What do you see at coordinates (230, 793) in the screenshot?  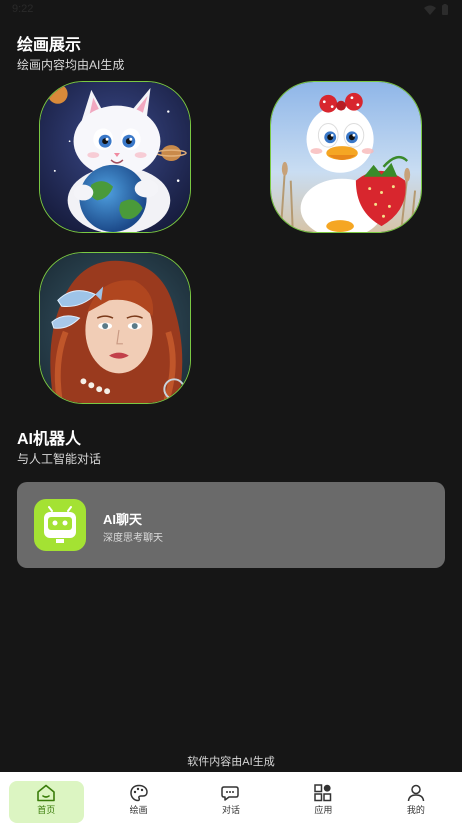 I see `chat-bubbles-icon` at bounding box center [230, 793].